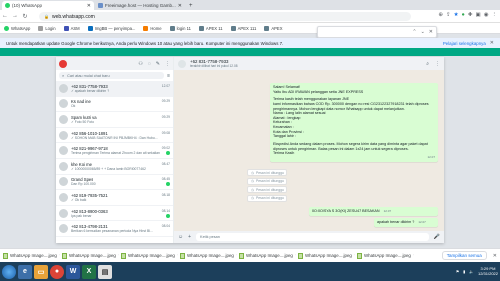 The height and width of the screenshot is (281, 500). What do you see at coordinates (57, 271) in the screenshot?
I see `chrome-icon: ●` at bounding box center [57, 271].